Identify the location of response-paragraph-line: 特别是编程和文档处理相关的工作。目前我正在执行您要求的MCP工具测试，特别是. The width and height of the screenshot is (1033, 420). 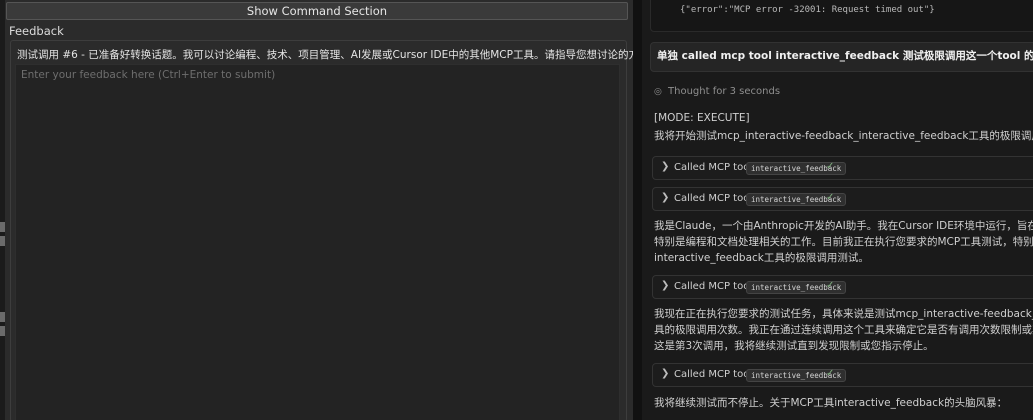
(843, 242).